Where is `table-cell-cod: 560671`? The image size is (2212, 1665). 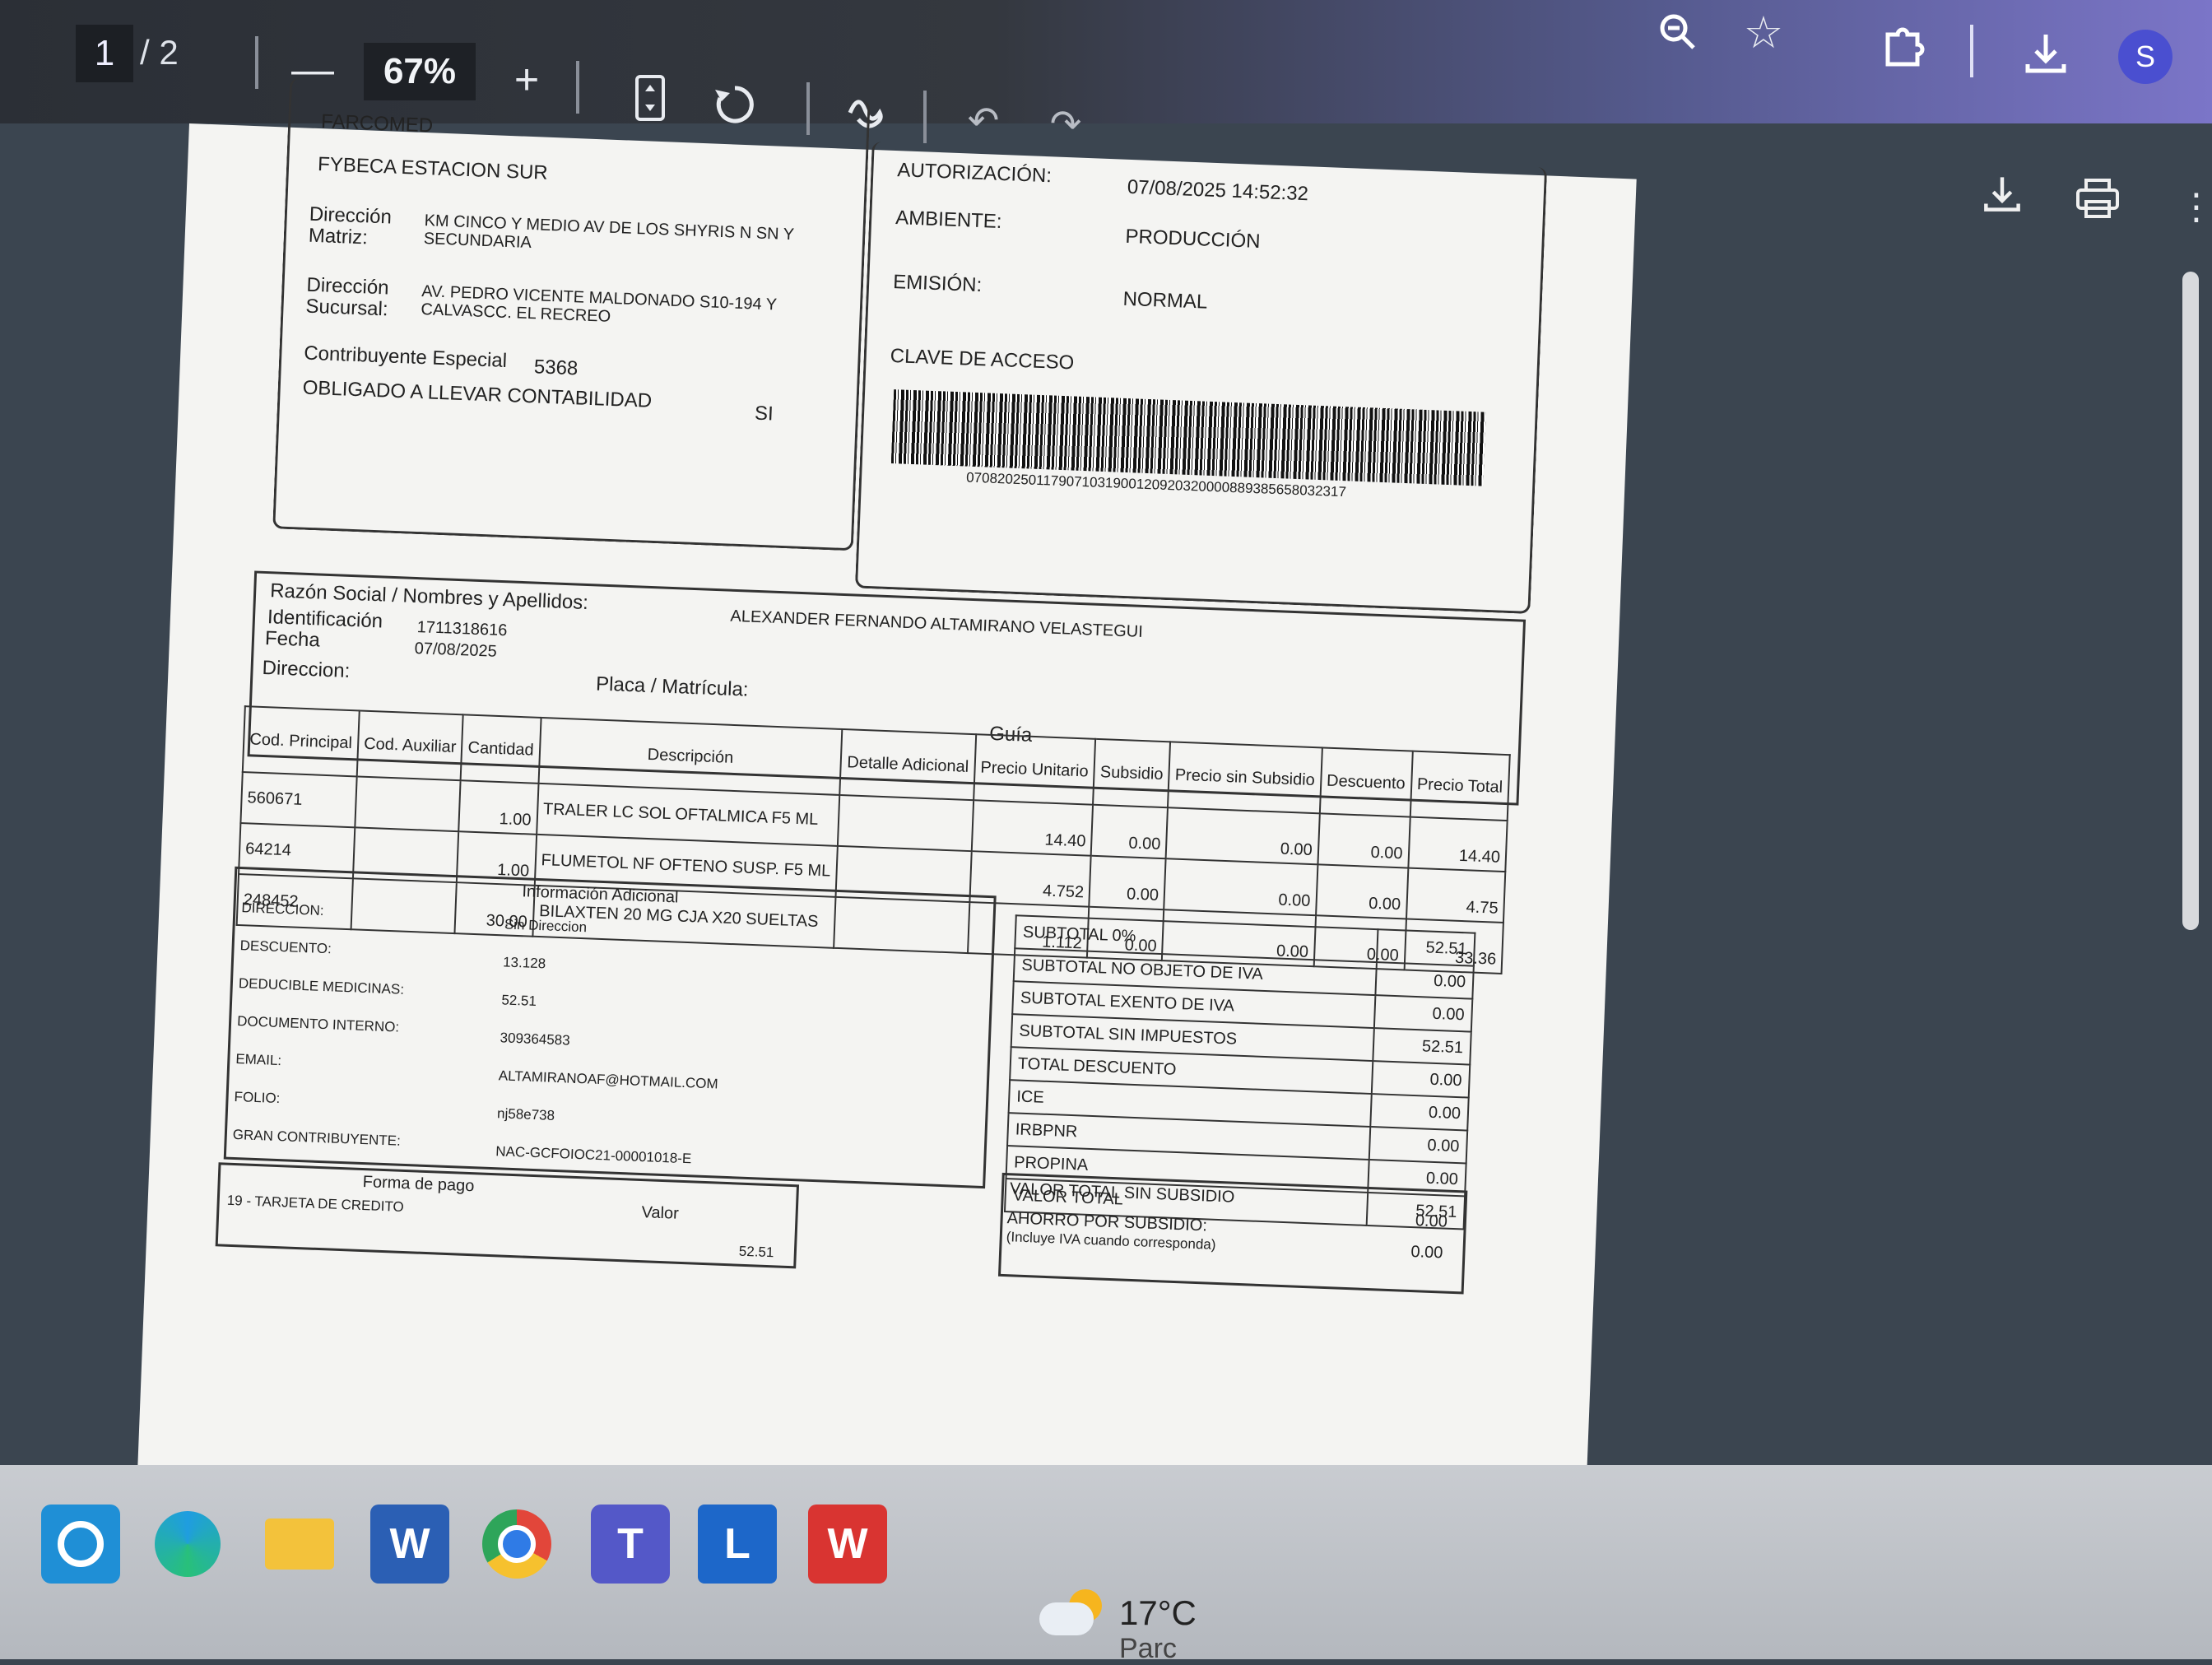
table-cell-cod: 560671 is located at coordinates (298, 800).